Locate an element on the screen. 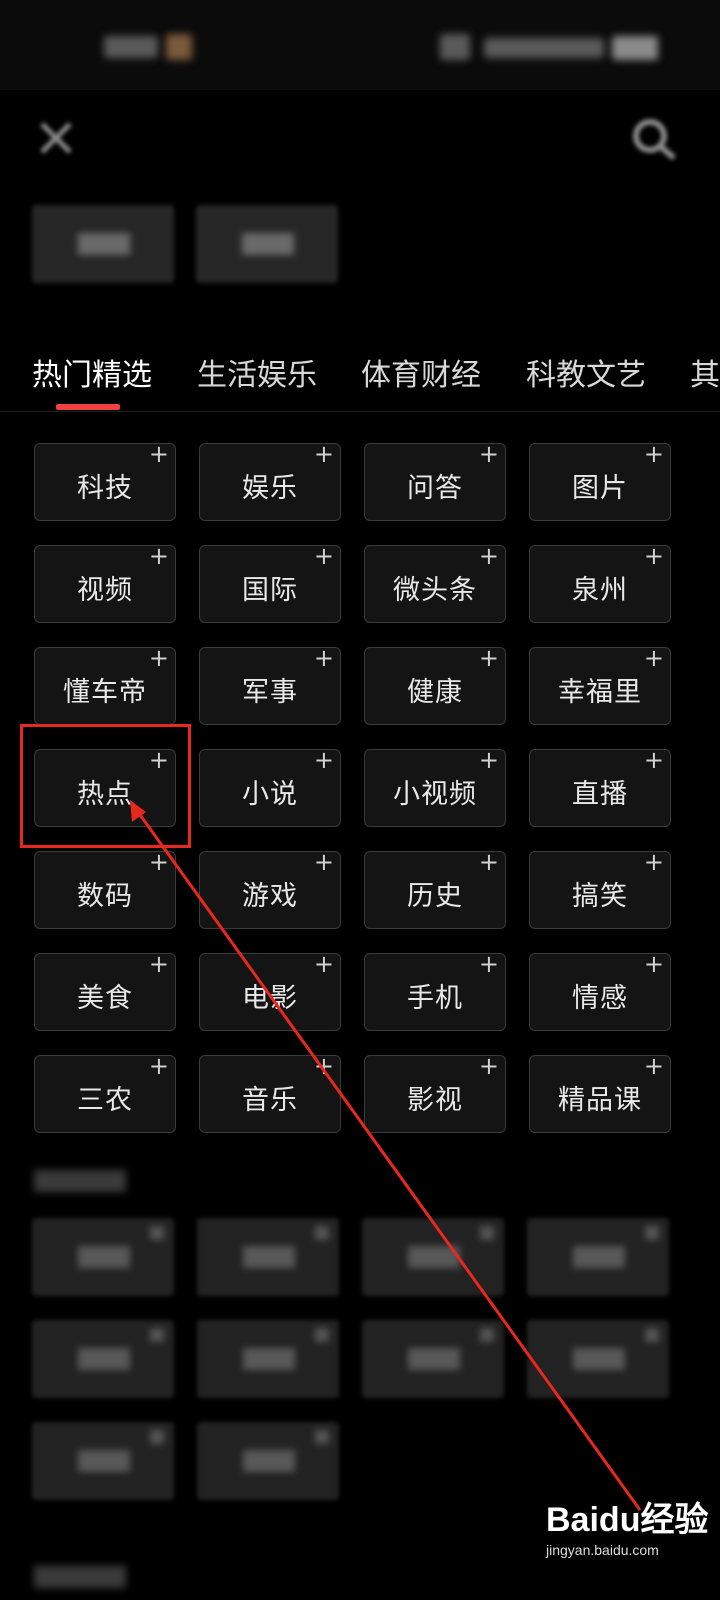 The width and height of the screenshot is (720, 1600). channel-button-novel: 小说 + is located at coordinates (270, 787).